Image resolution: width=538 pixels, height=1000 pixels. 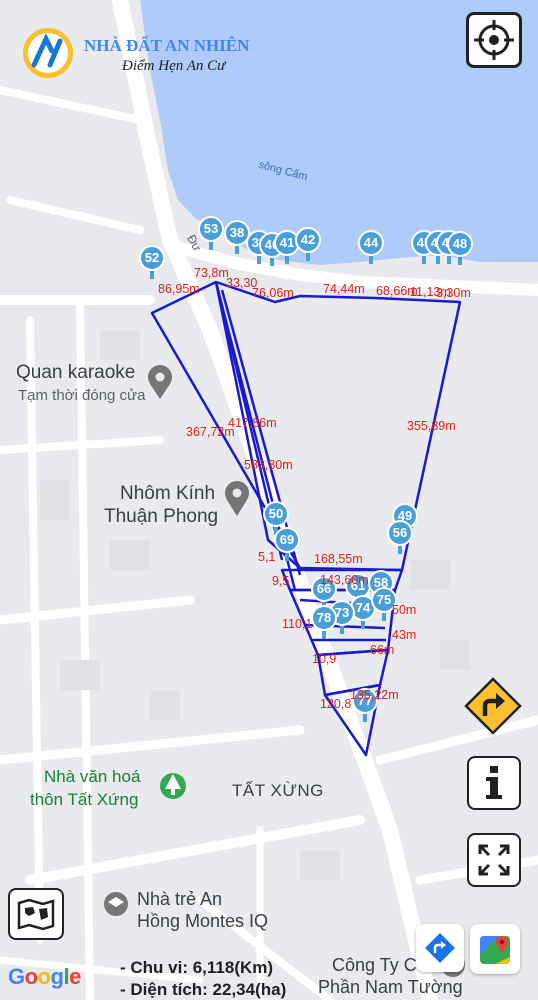 What do you see at coordinates (453, 293) in the screenshot?
I see `dimension-label: 3,30m` at bounding box center [453, 293].